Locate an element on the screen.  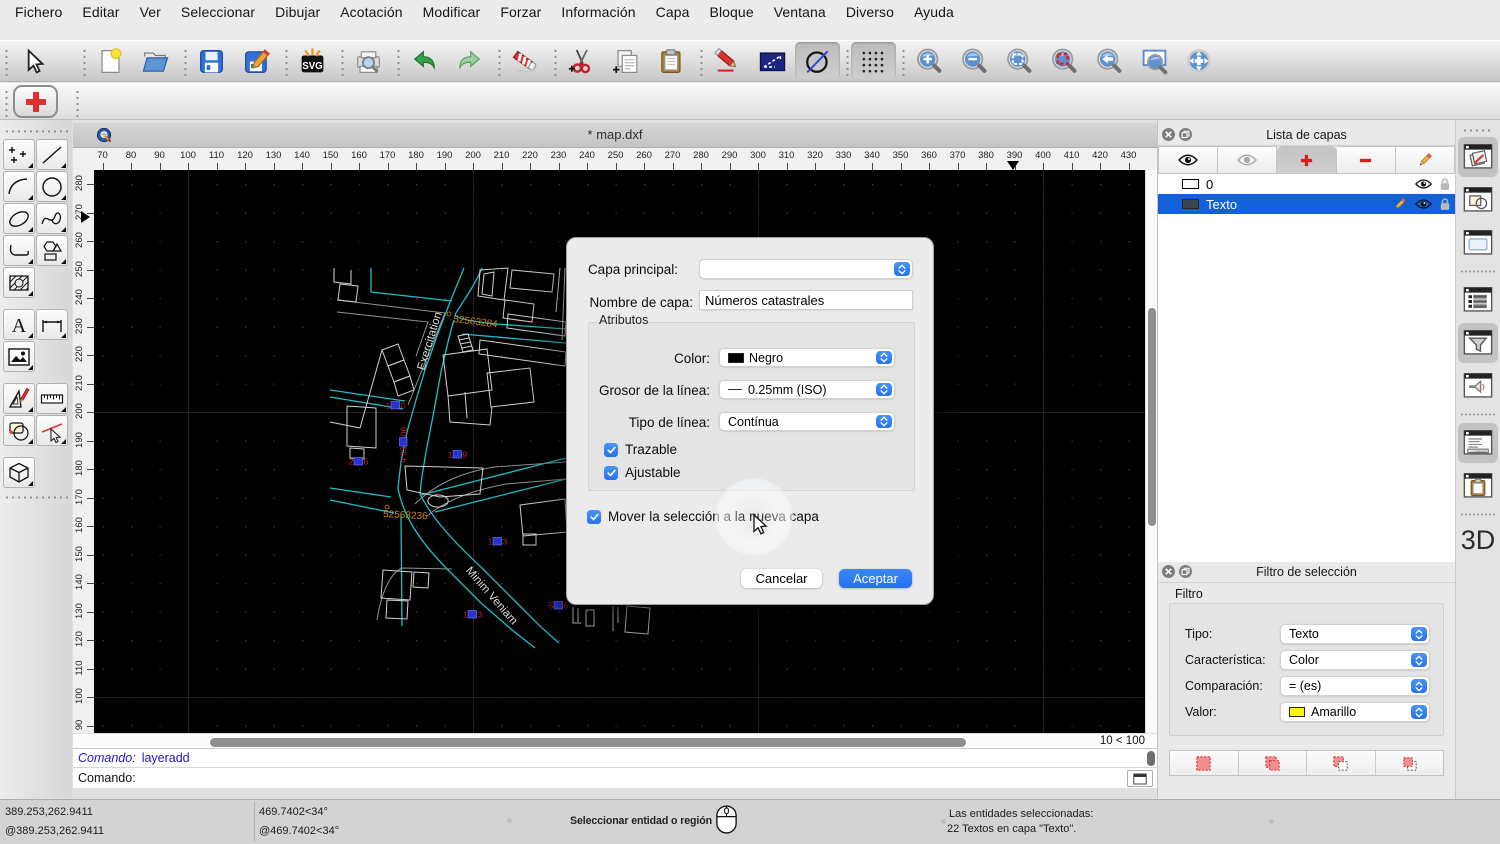
zoom-in-button is located at coordinates (929, 61).